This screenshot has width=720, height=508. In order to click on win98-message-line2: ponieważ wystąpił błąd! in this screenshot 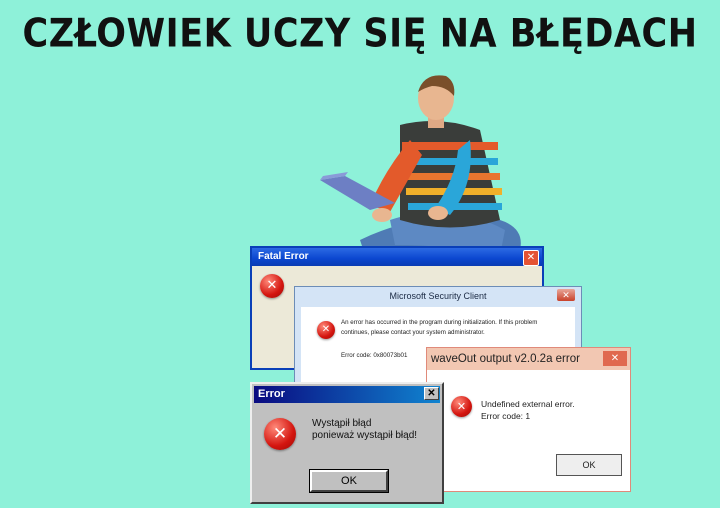, I will do `click(365, 435)`.